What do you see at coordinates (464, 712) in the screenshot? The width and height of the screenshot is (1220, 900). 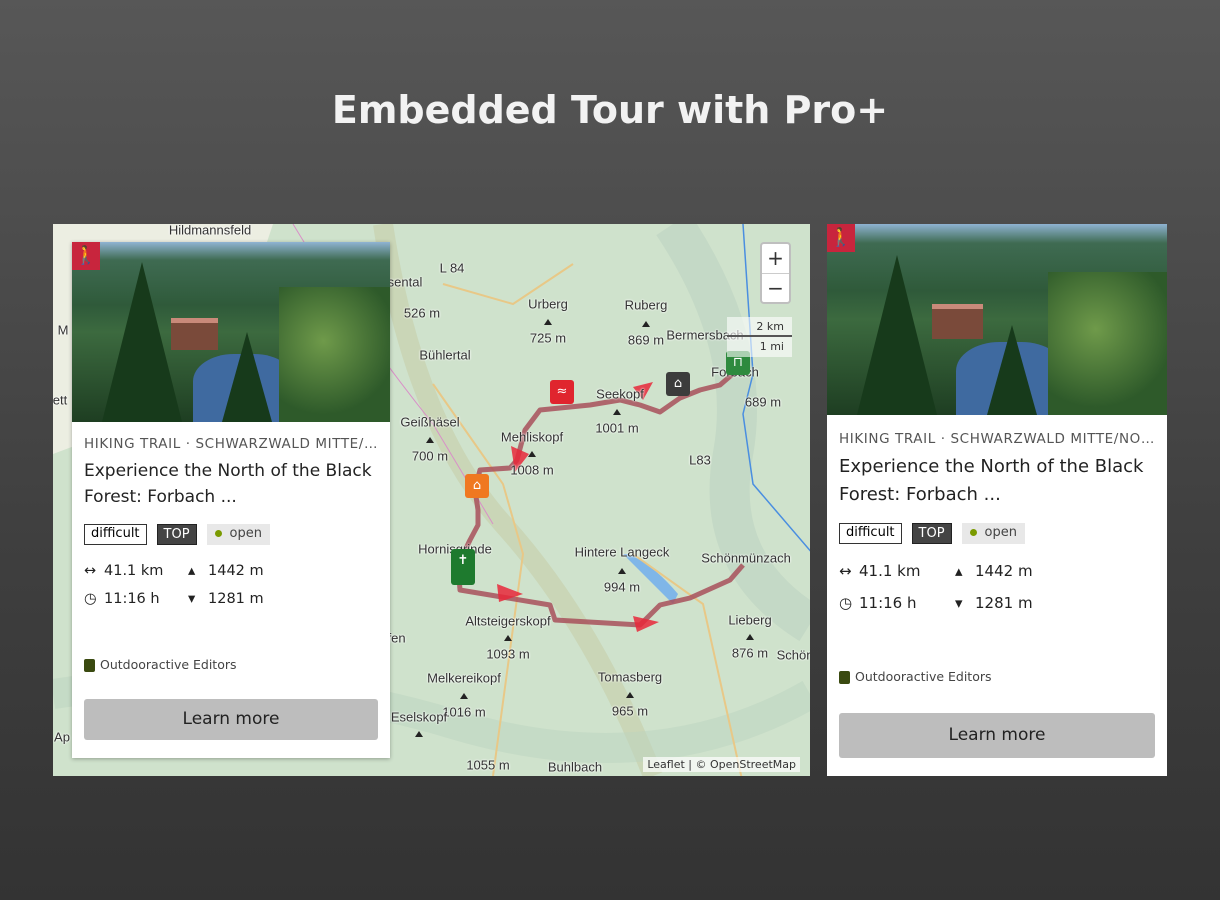 I see `map-label: 1016 m` at bounding box center [464, 712].